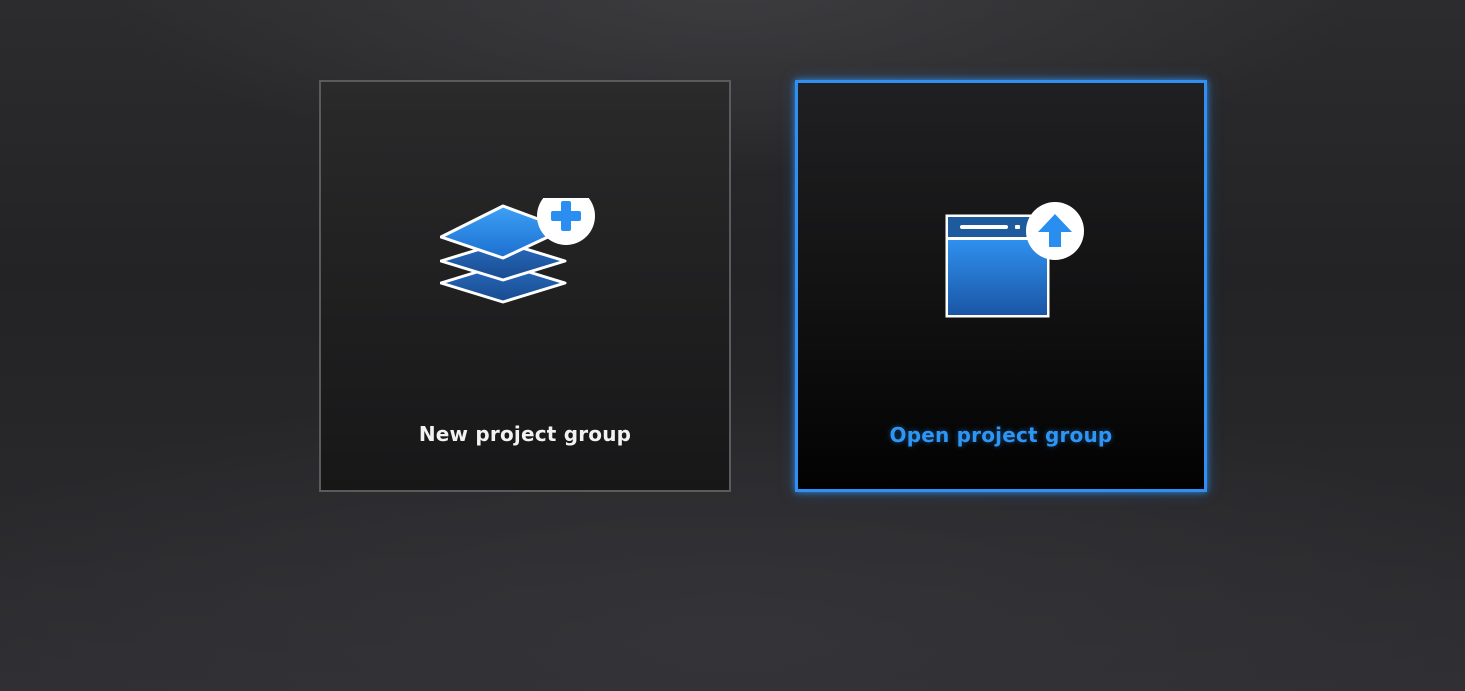 The width and height of the screenshot is (1465, 691). Describe the element at coordinates (1001, 264) in the screenshot. I see `window-upload-icon` at that location.